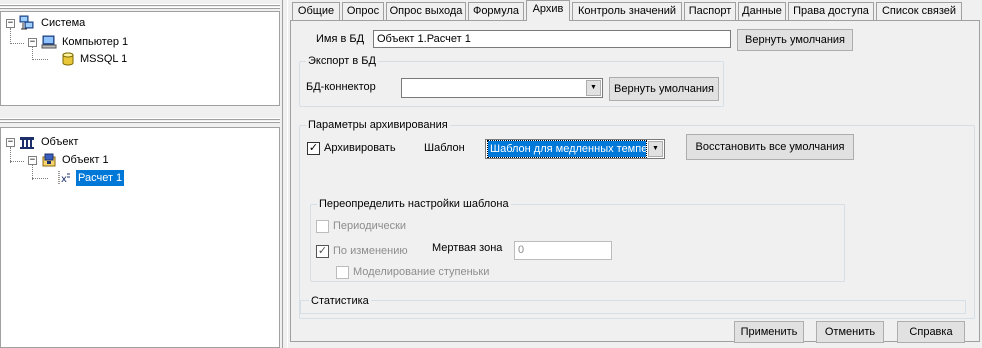  Describe the element at coordinates (140, 121) in the screenshot. I see `bottom-tree-grip` at that location.